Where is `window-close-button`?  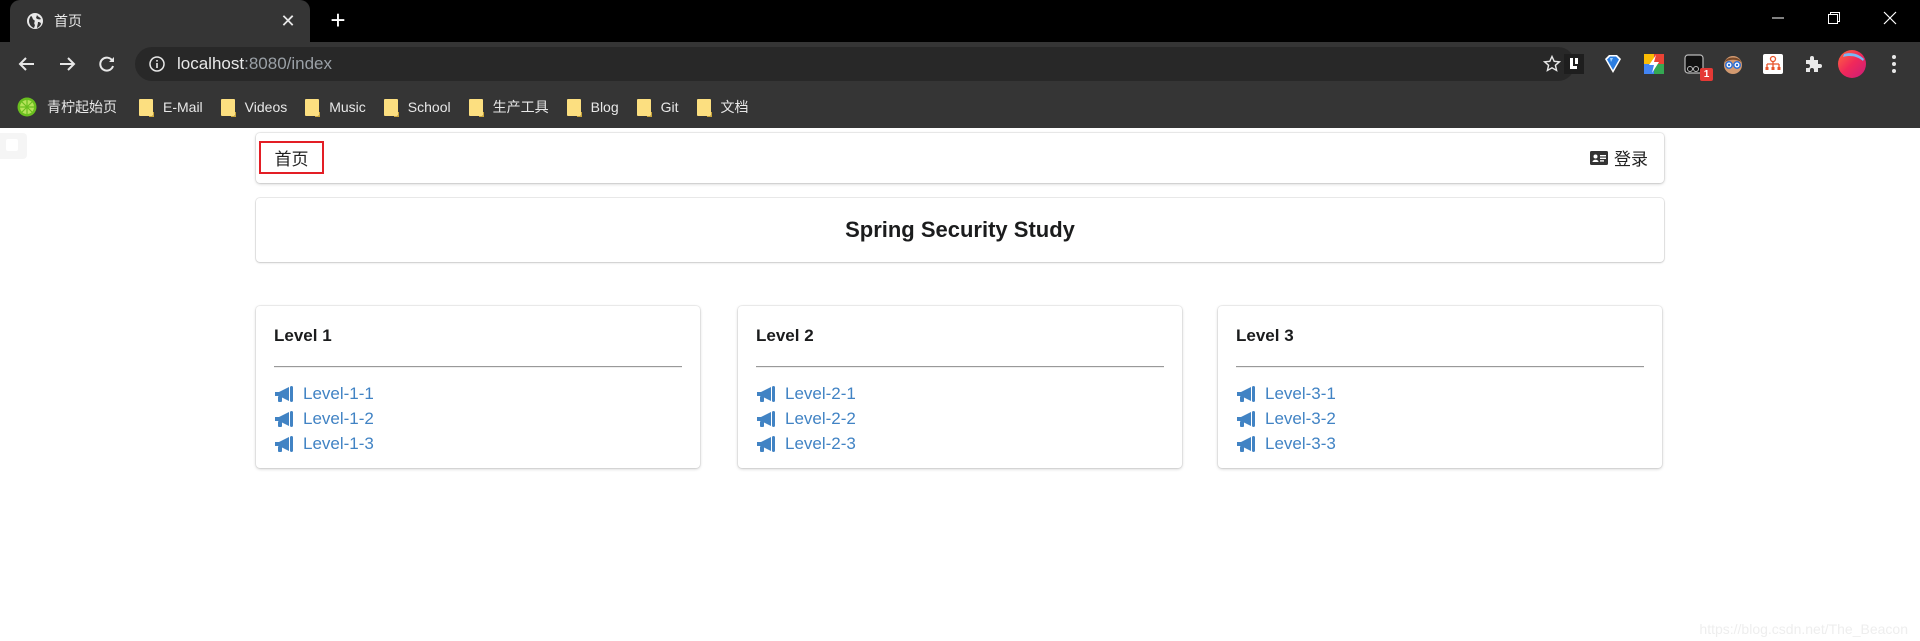
window-close-button is located at coordinates (1890, 18).